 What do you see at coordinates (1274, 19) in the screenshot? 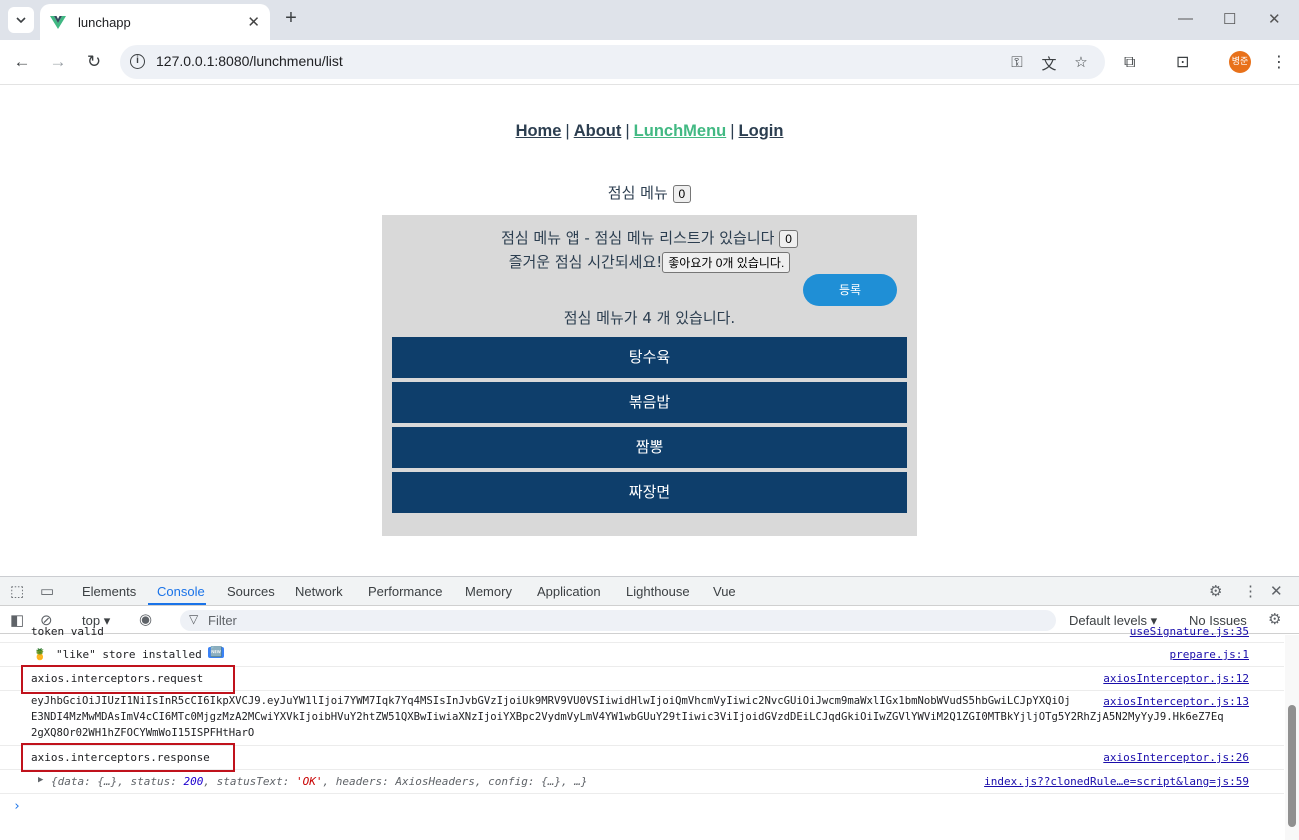
I see `close-window-button: ✕` at bounding box center [1274, 19].